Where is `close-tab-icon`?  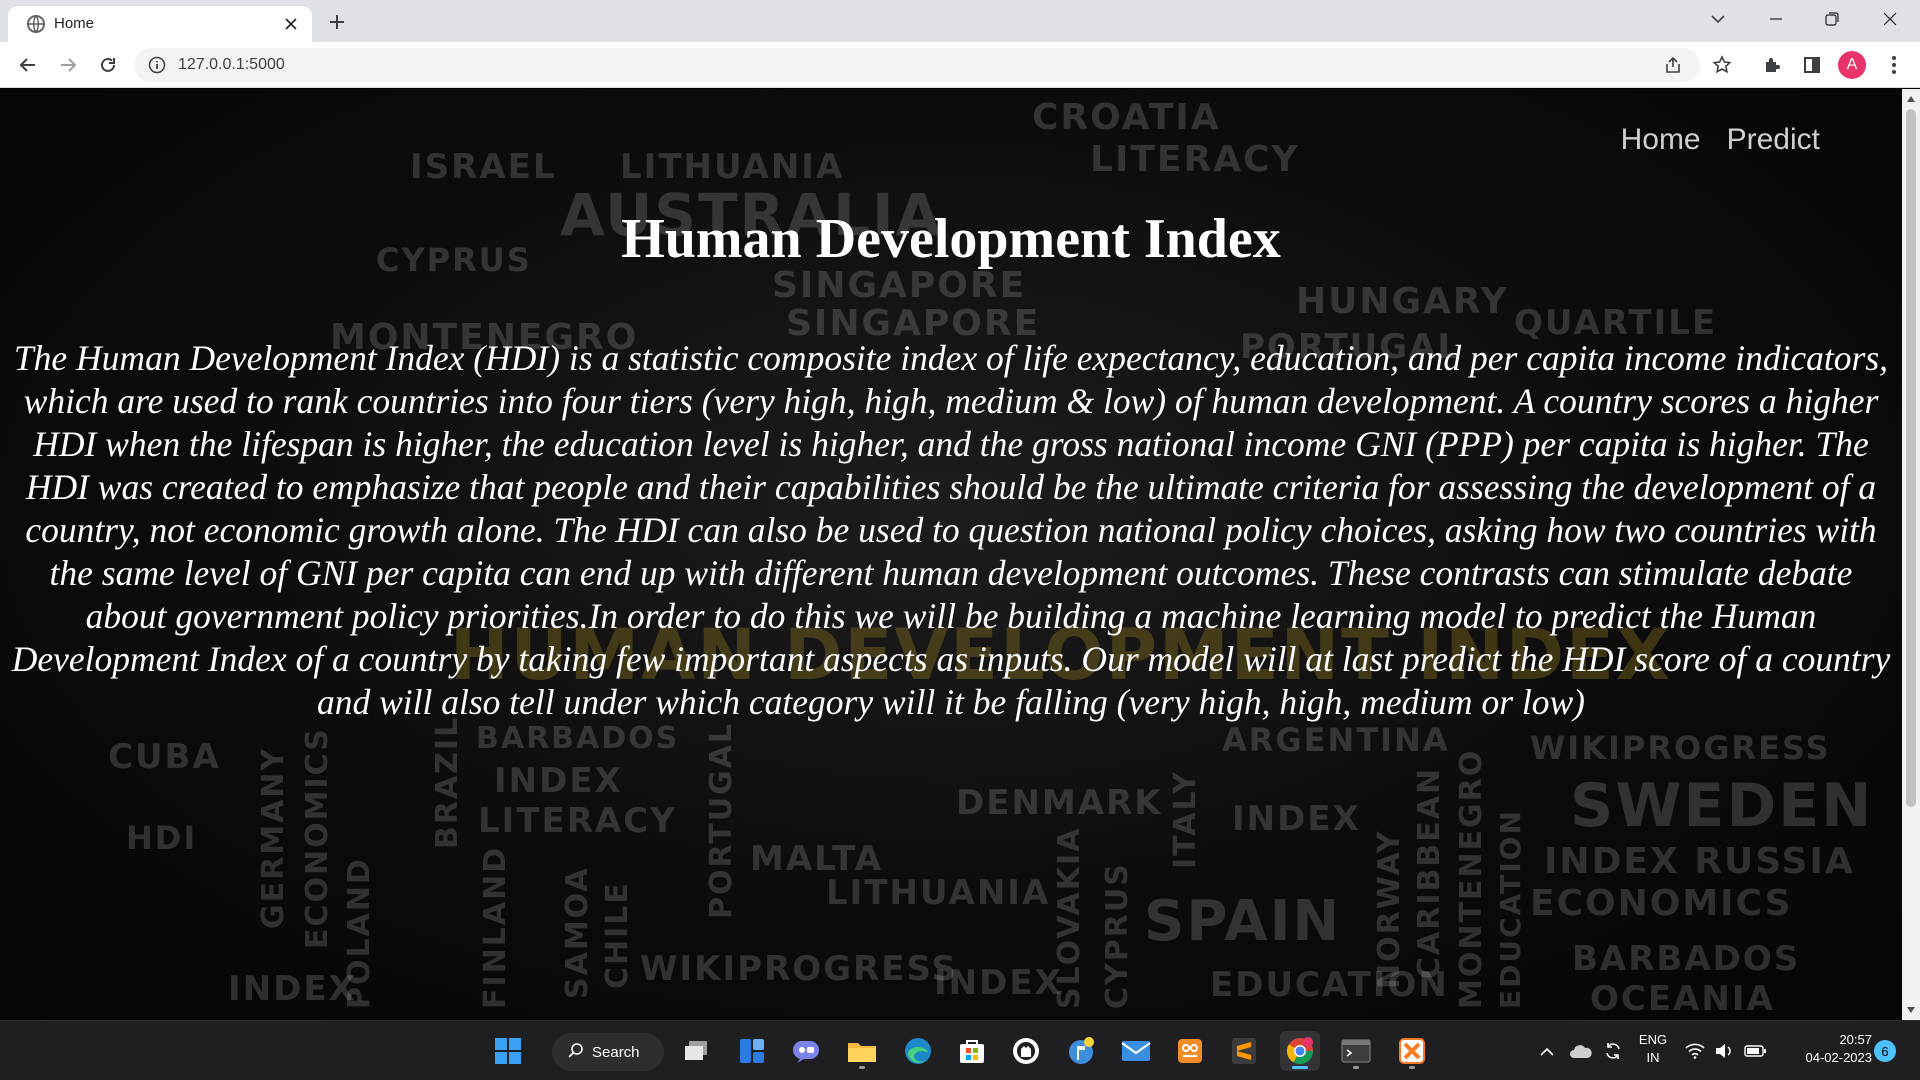 close-tab-icon is located at coordinates (291, 24).